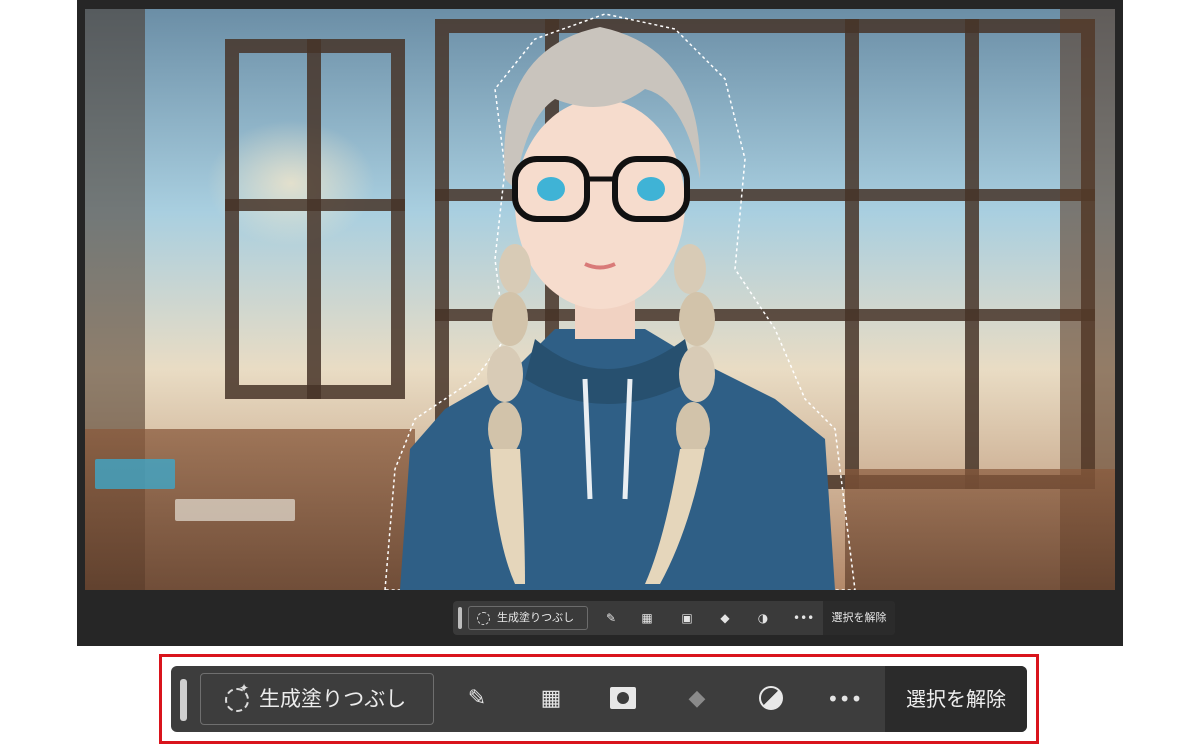 Image resolution: width=1200 pixels, height=753 pixels. I want to click on eye-left, so click(551, 189).